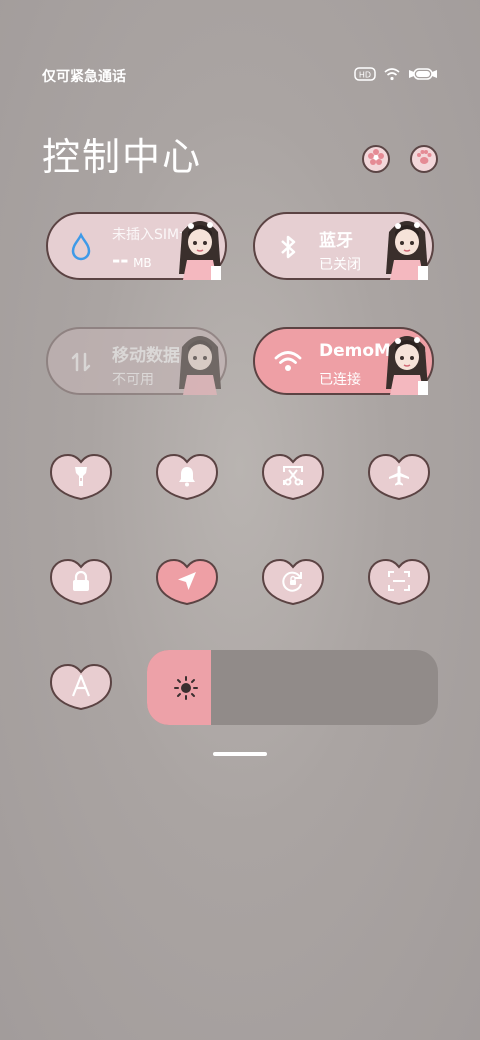 Image resolution: width=480 pixels, height=1040 pixels. What do you see at coordinates (81, 246) in the screenshot?
I see `water-drop-icon` at bounding box center [81, 246].